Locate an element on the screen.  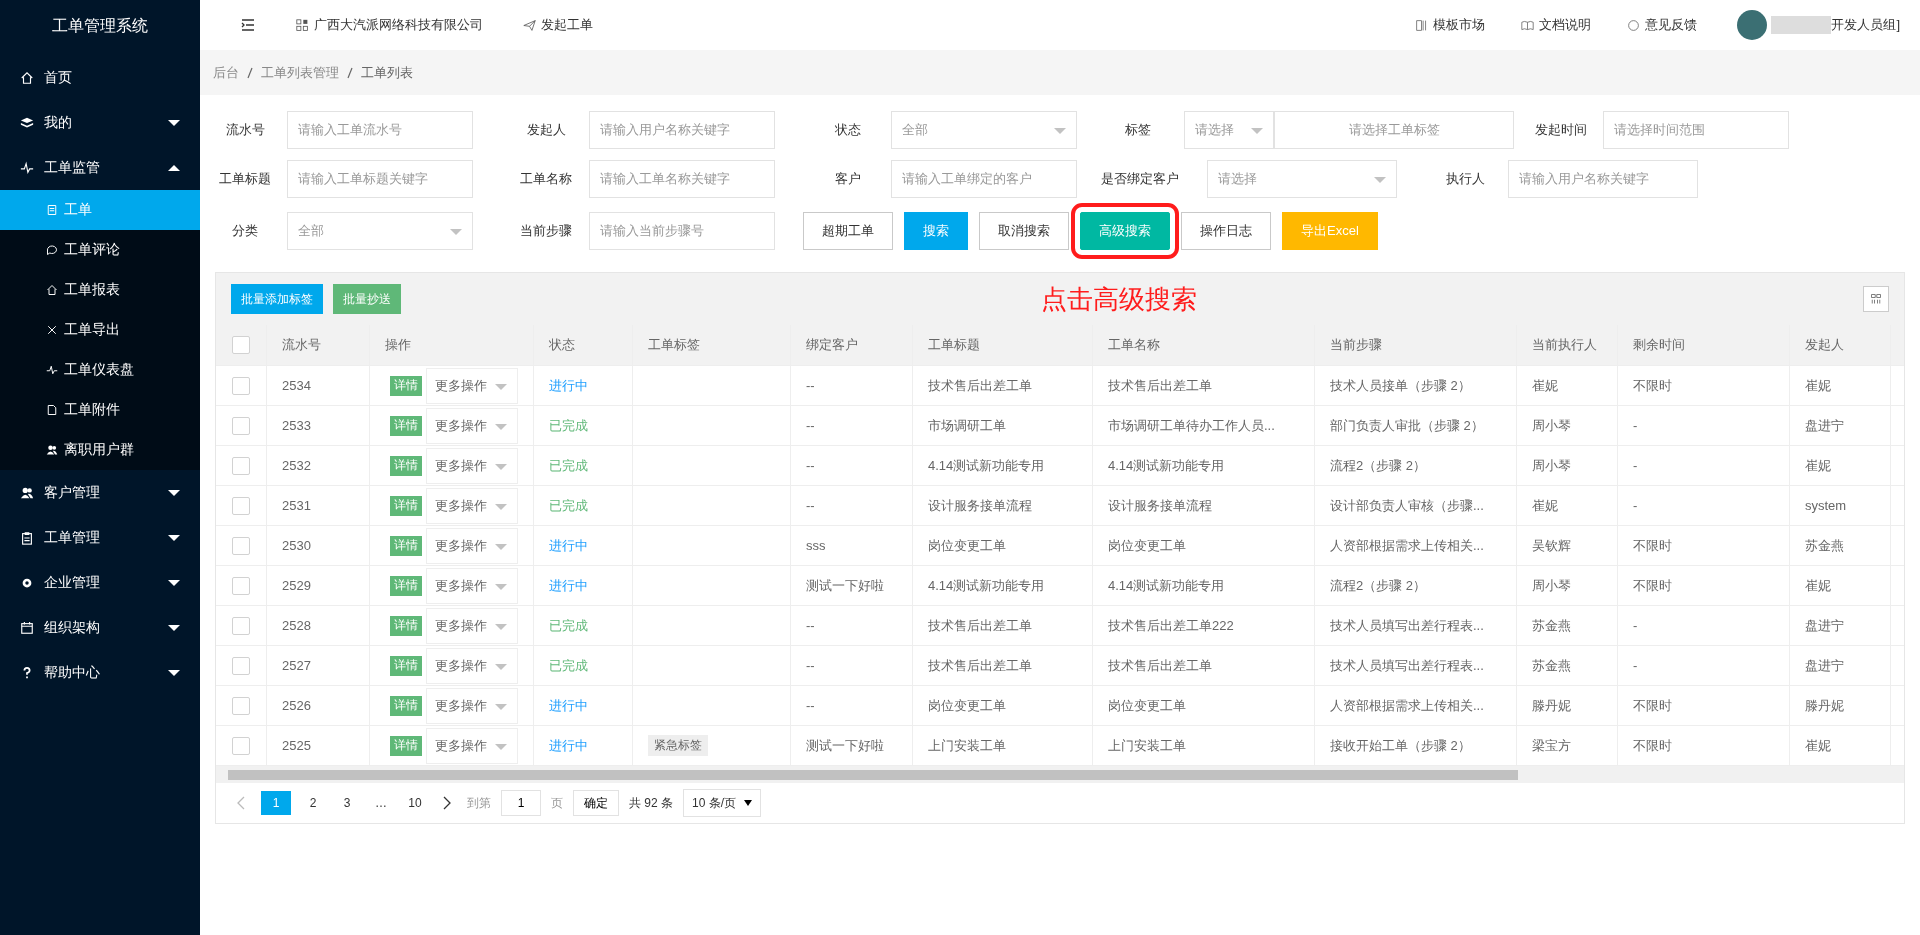
column-header: 当前执行人 is located at coordinates (1567, 345).